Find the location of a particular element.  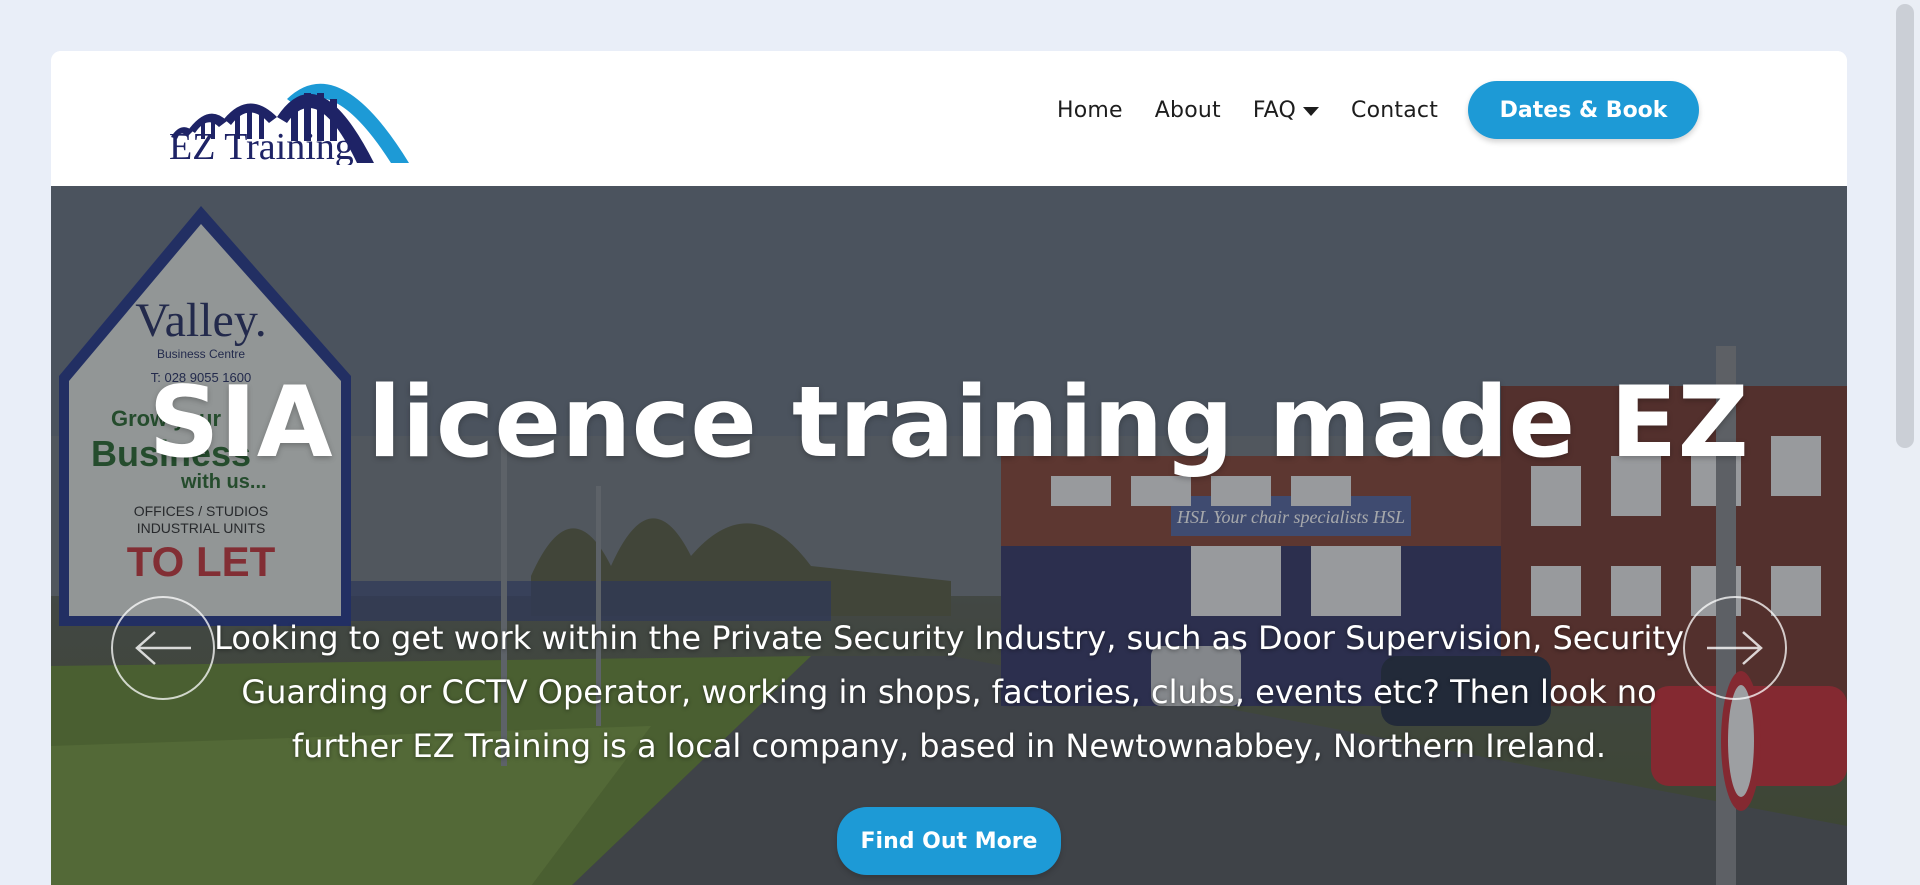

nav-faq-dropdown: FAQ is located at coordinates (1286, 110).